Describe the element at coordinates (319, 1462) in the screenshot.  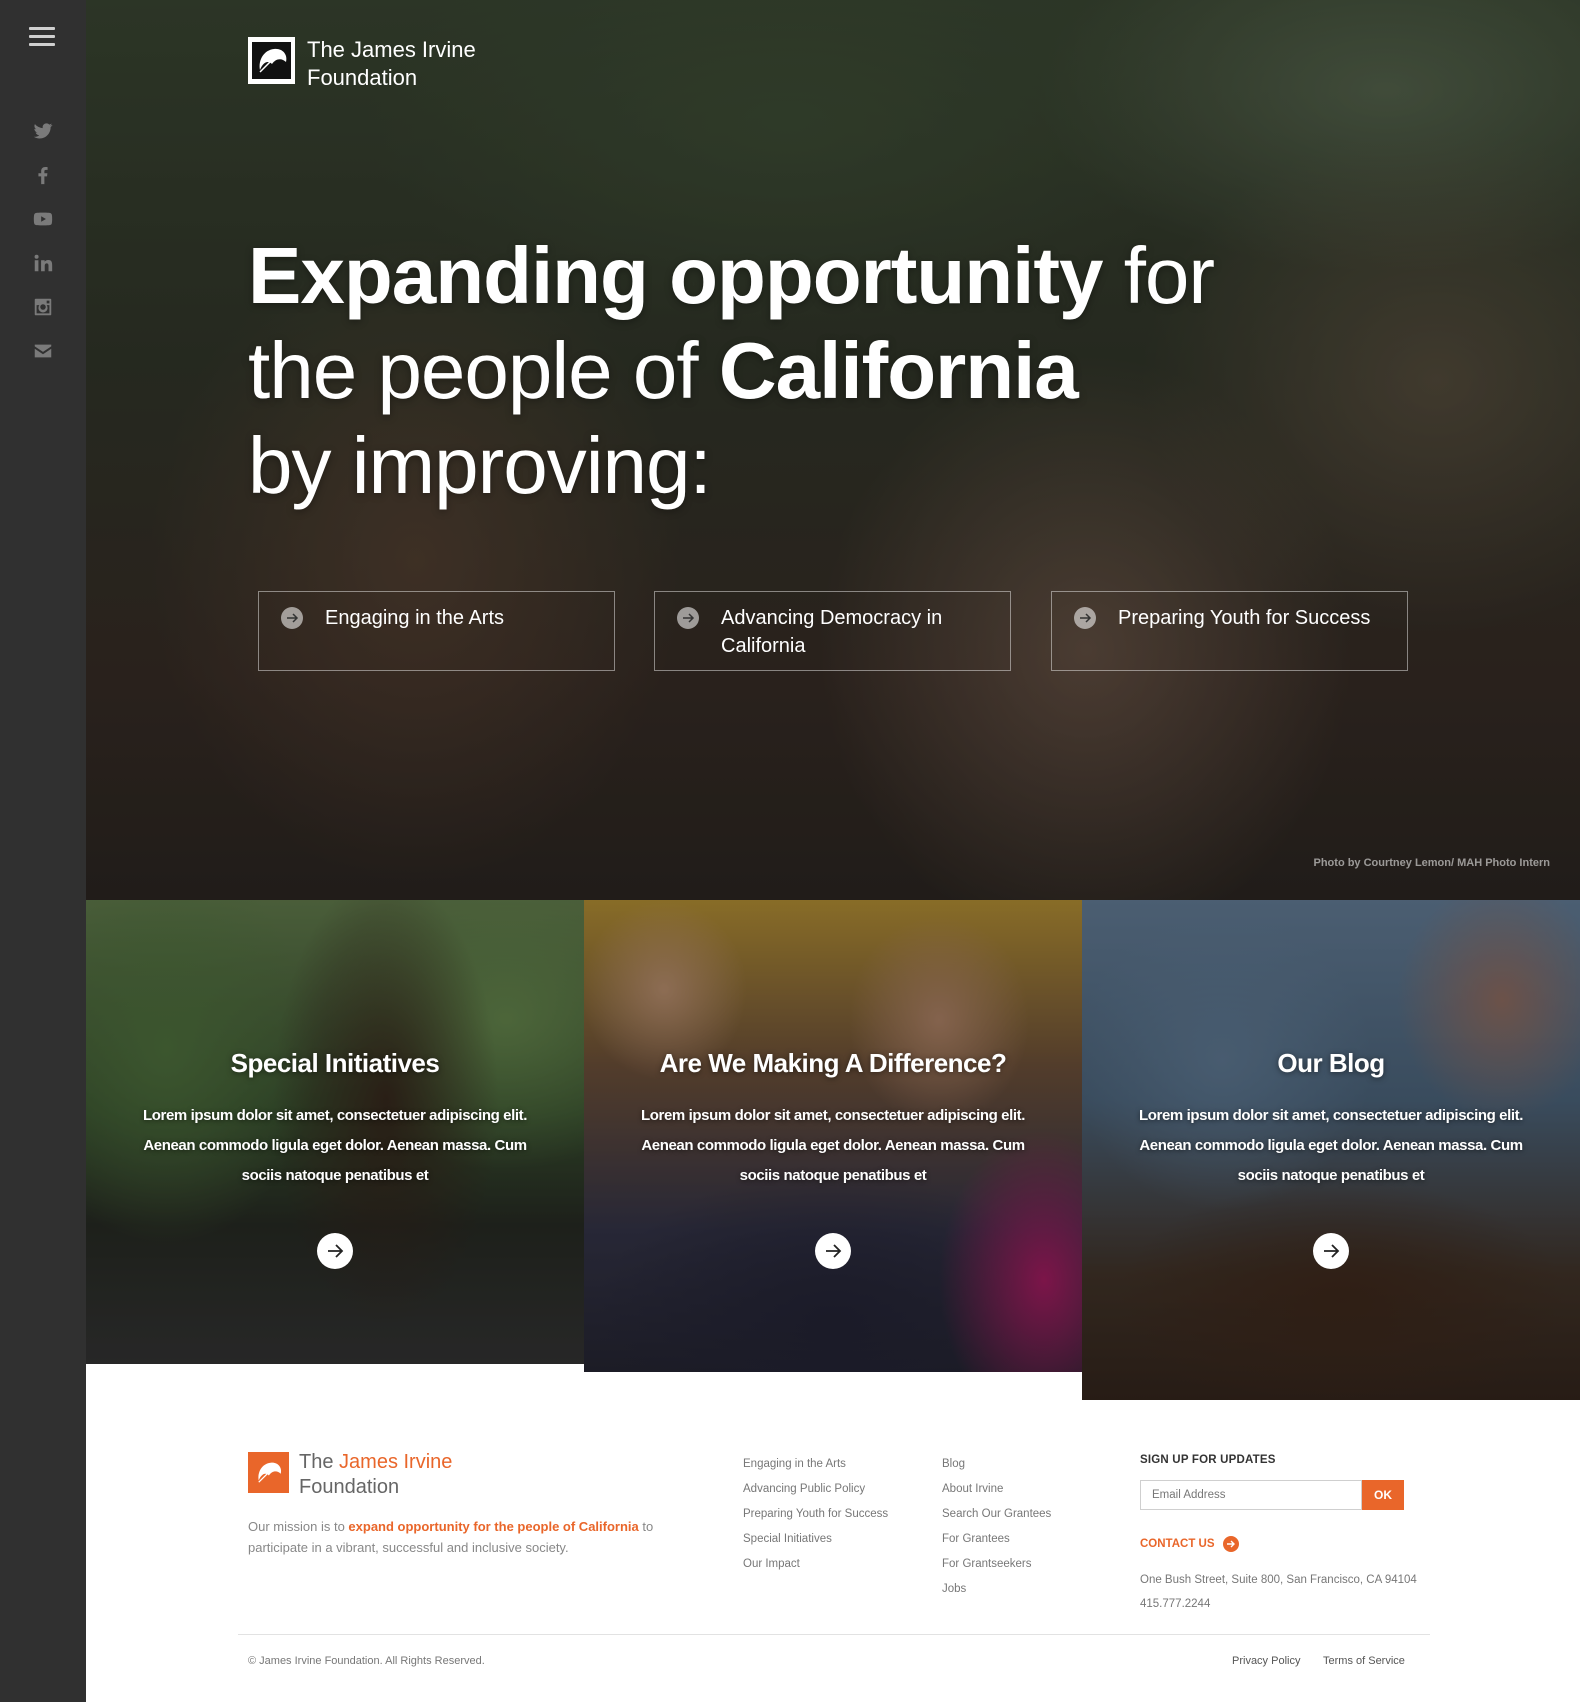
I see `footer-logo-the: The` at that location.